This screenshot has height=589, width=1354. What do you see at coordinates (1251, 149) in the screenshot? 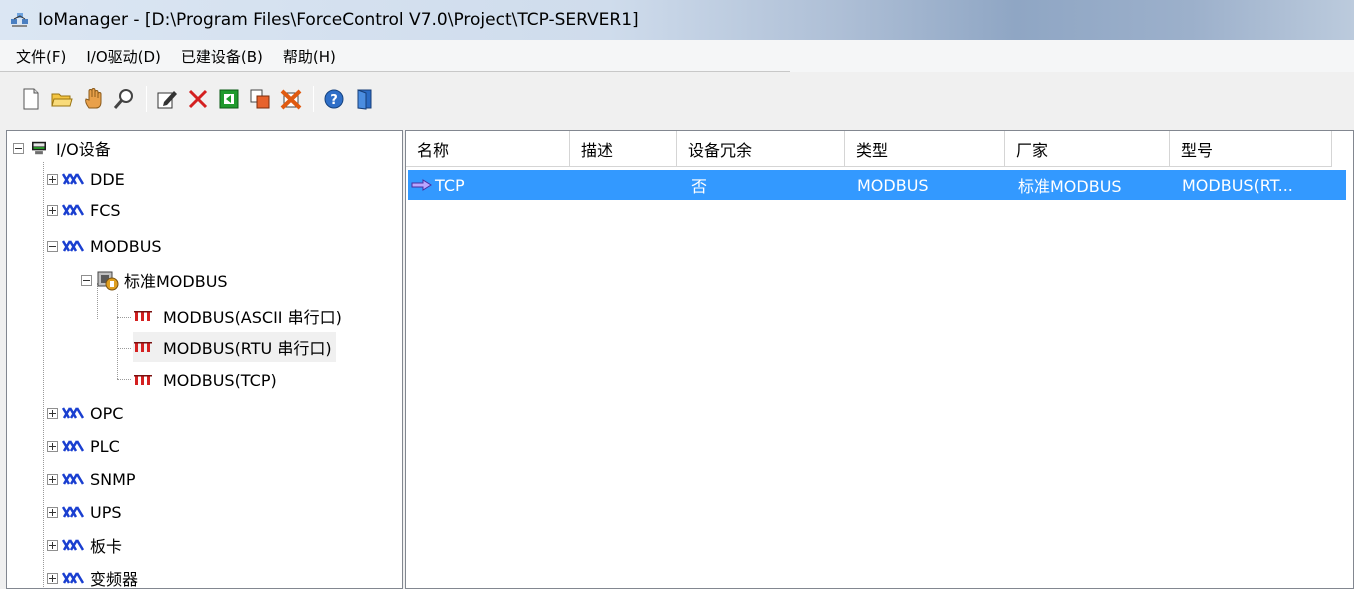
I see `column-header-model: 型号` at bounding box center [1251, 149].